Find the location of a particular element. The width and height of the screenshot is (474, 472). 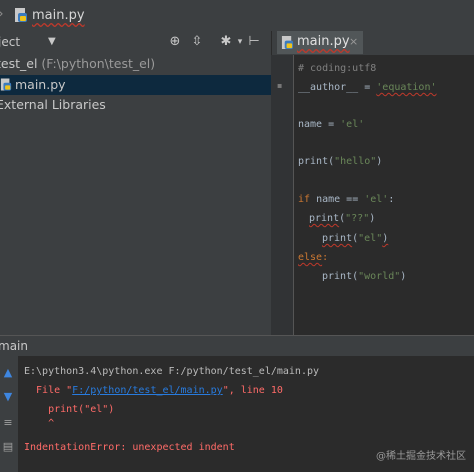

keyword: if is located at coordinates (304, 199).